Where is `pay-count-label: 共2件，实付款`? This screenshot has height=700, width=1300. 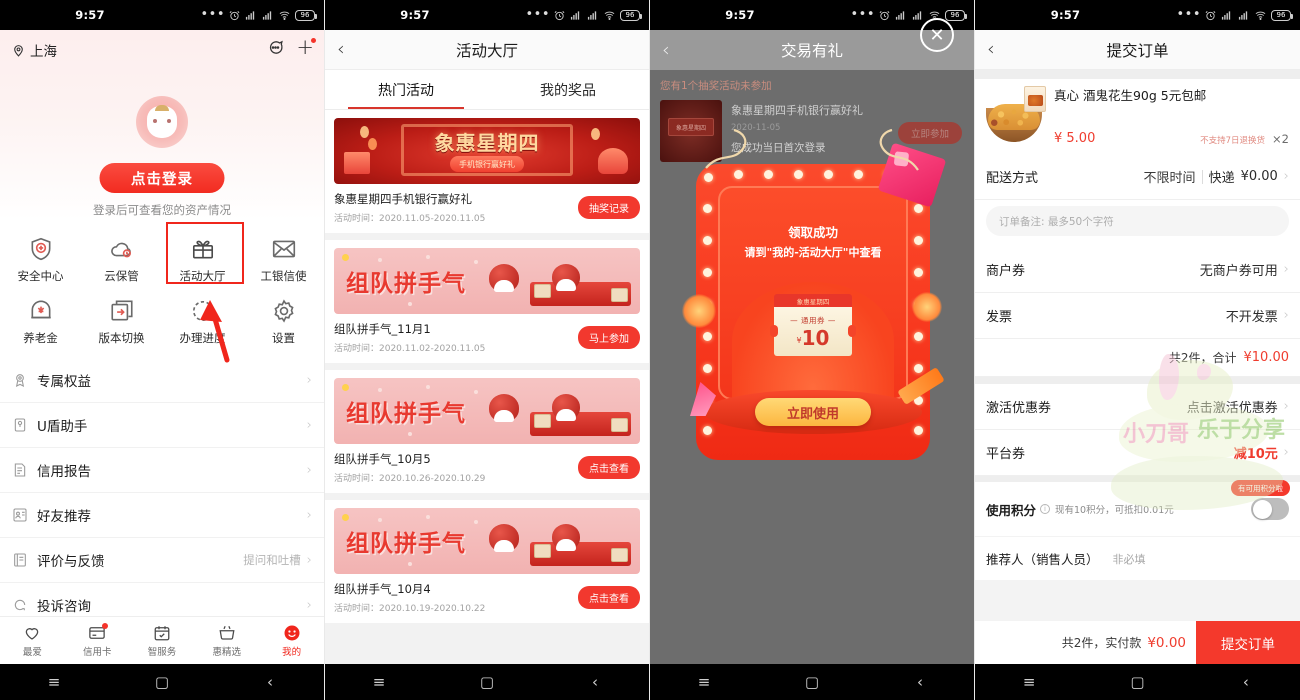
pay-count-label: 共2件，实付款 is located at coordinates (1101, 643).